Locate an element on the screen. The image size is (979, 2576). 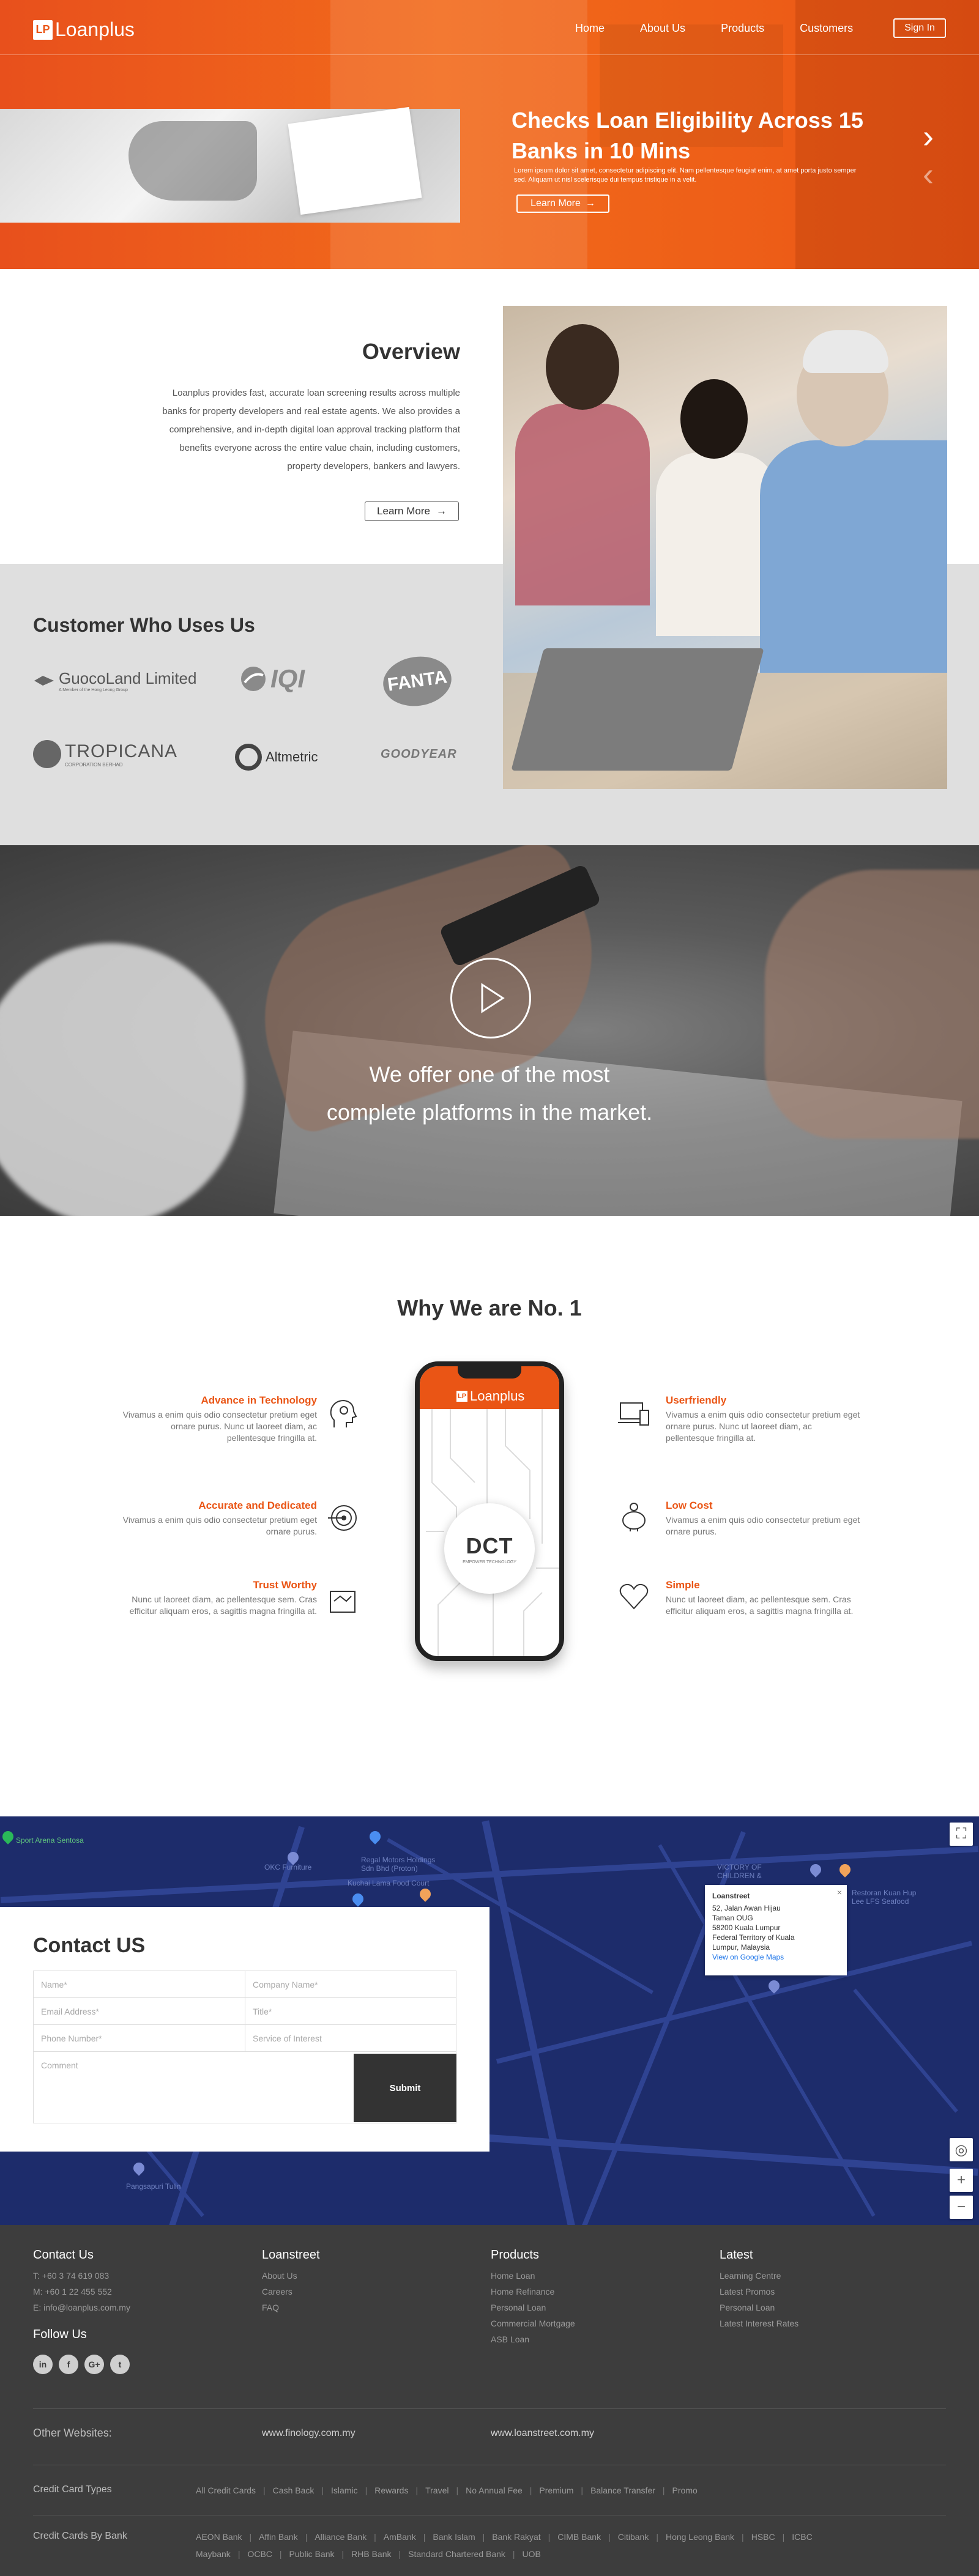
google-plus-icon: G+ is located at coordinates (94, 2364).